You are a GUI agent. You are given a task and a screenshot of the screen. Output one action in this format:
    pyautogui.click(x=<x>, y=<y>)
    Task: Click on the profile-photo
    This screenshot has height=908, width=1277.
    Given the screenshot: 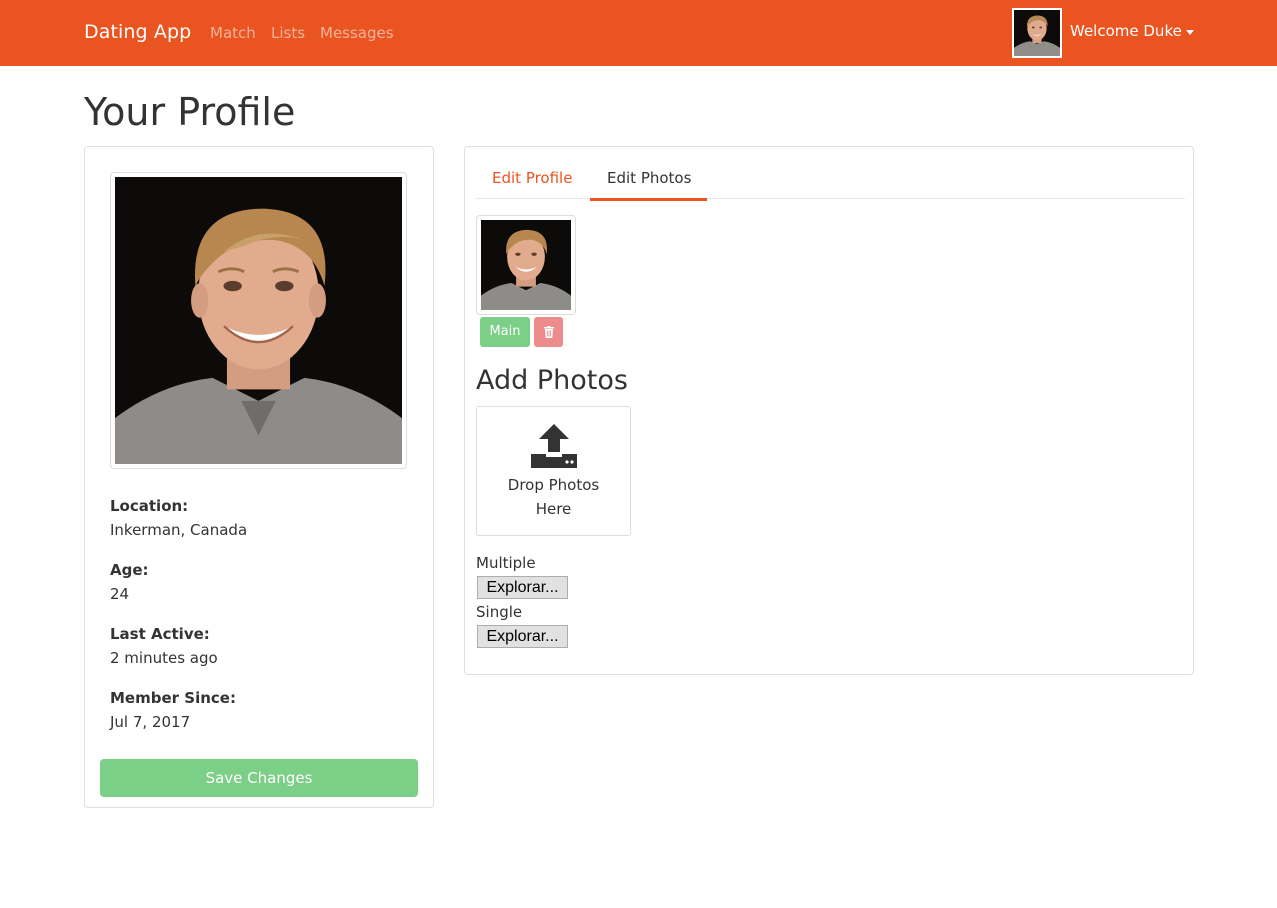 What is the action you would take?
    pyautogui.click(x=258, y=320)
    